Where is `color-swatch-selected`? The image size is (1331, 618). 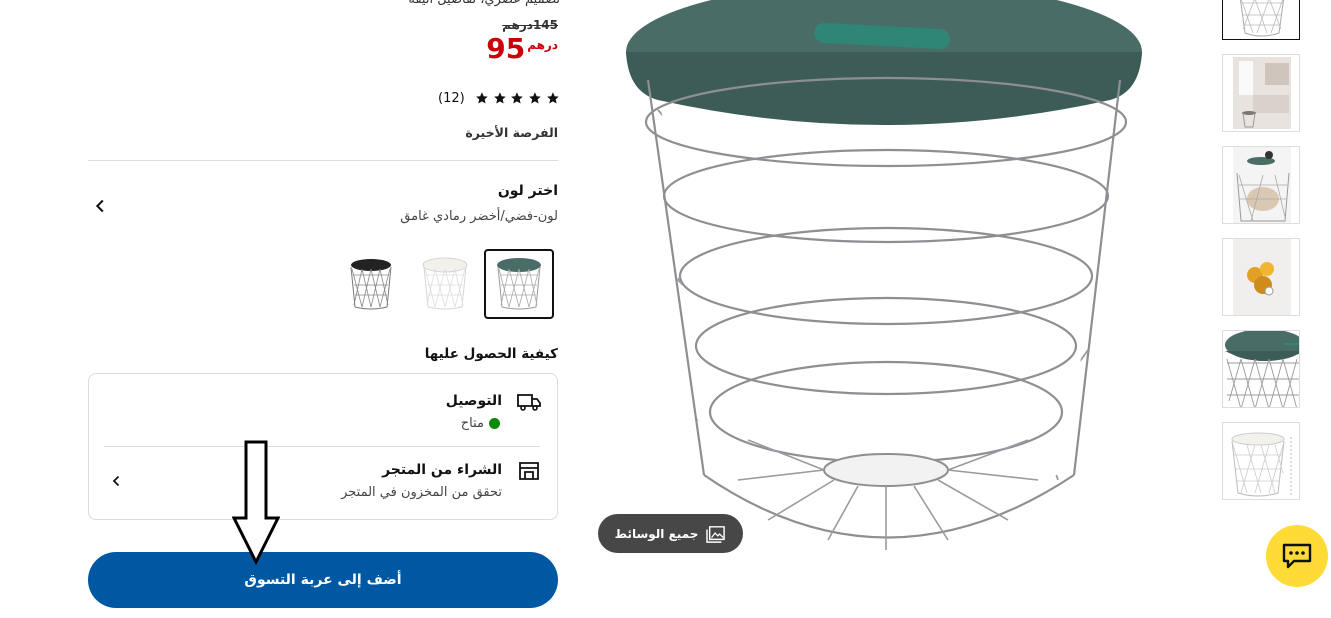
color-swatch-selected is located at coordinates (519, 284).